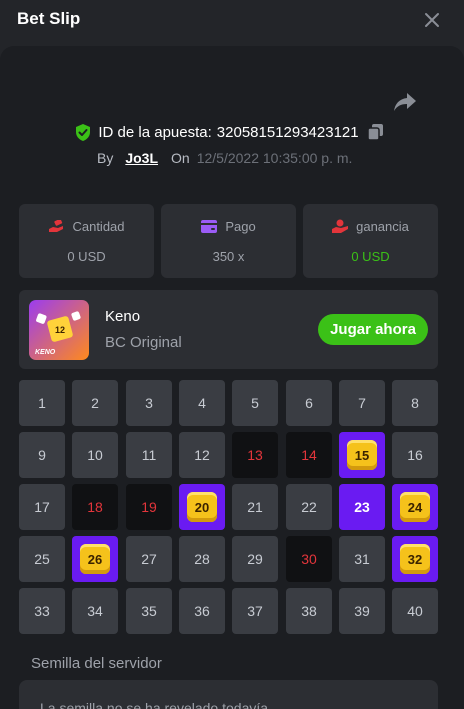 The height and width of the screenshot is (709, 464). I want to click on keno-cell-30: 30, so click(309, 559).